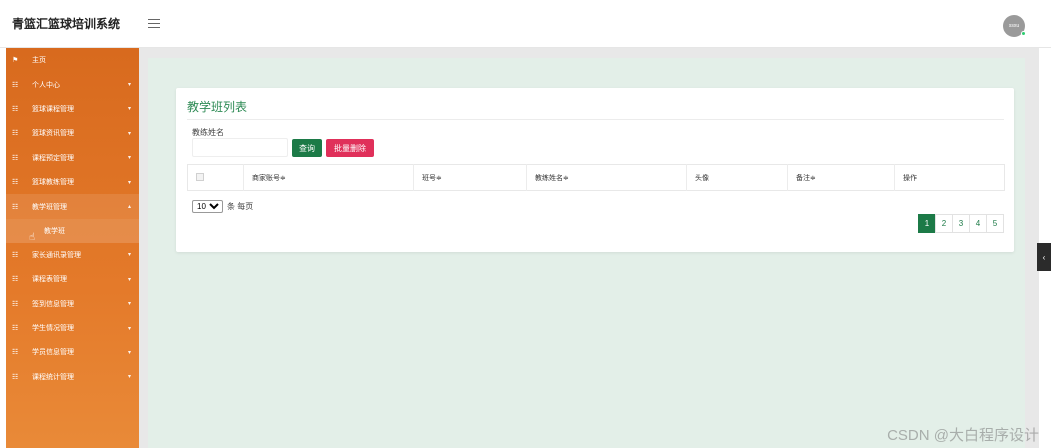 Image resolution: width=1051 pixels, height=448 pixels. I want to click on avatar-text: ssxu, so click(1014, 26).